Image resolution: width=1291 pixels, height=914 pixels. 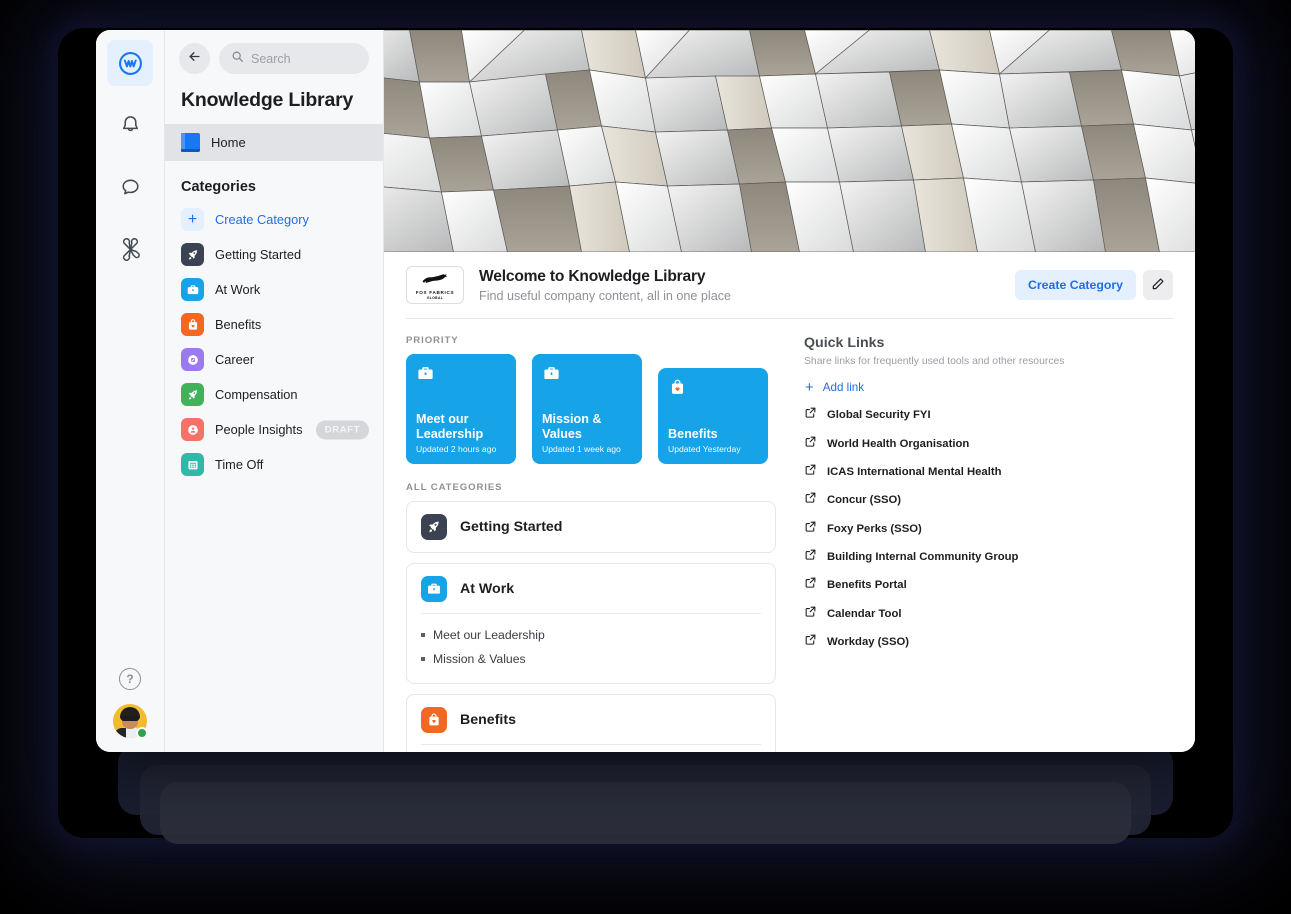 I want to click on sidebar-item-compensation: Compensation, so click(x=274, y=394).